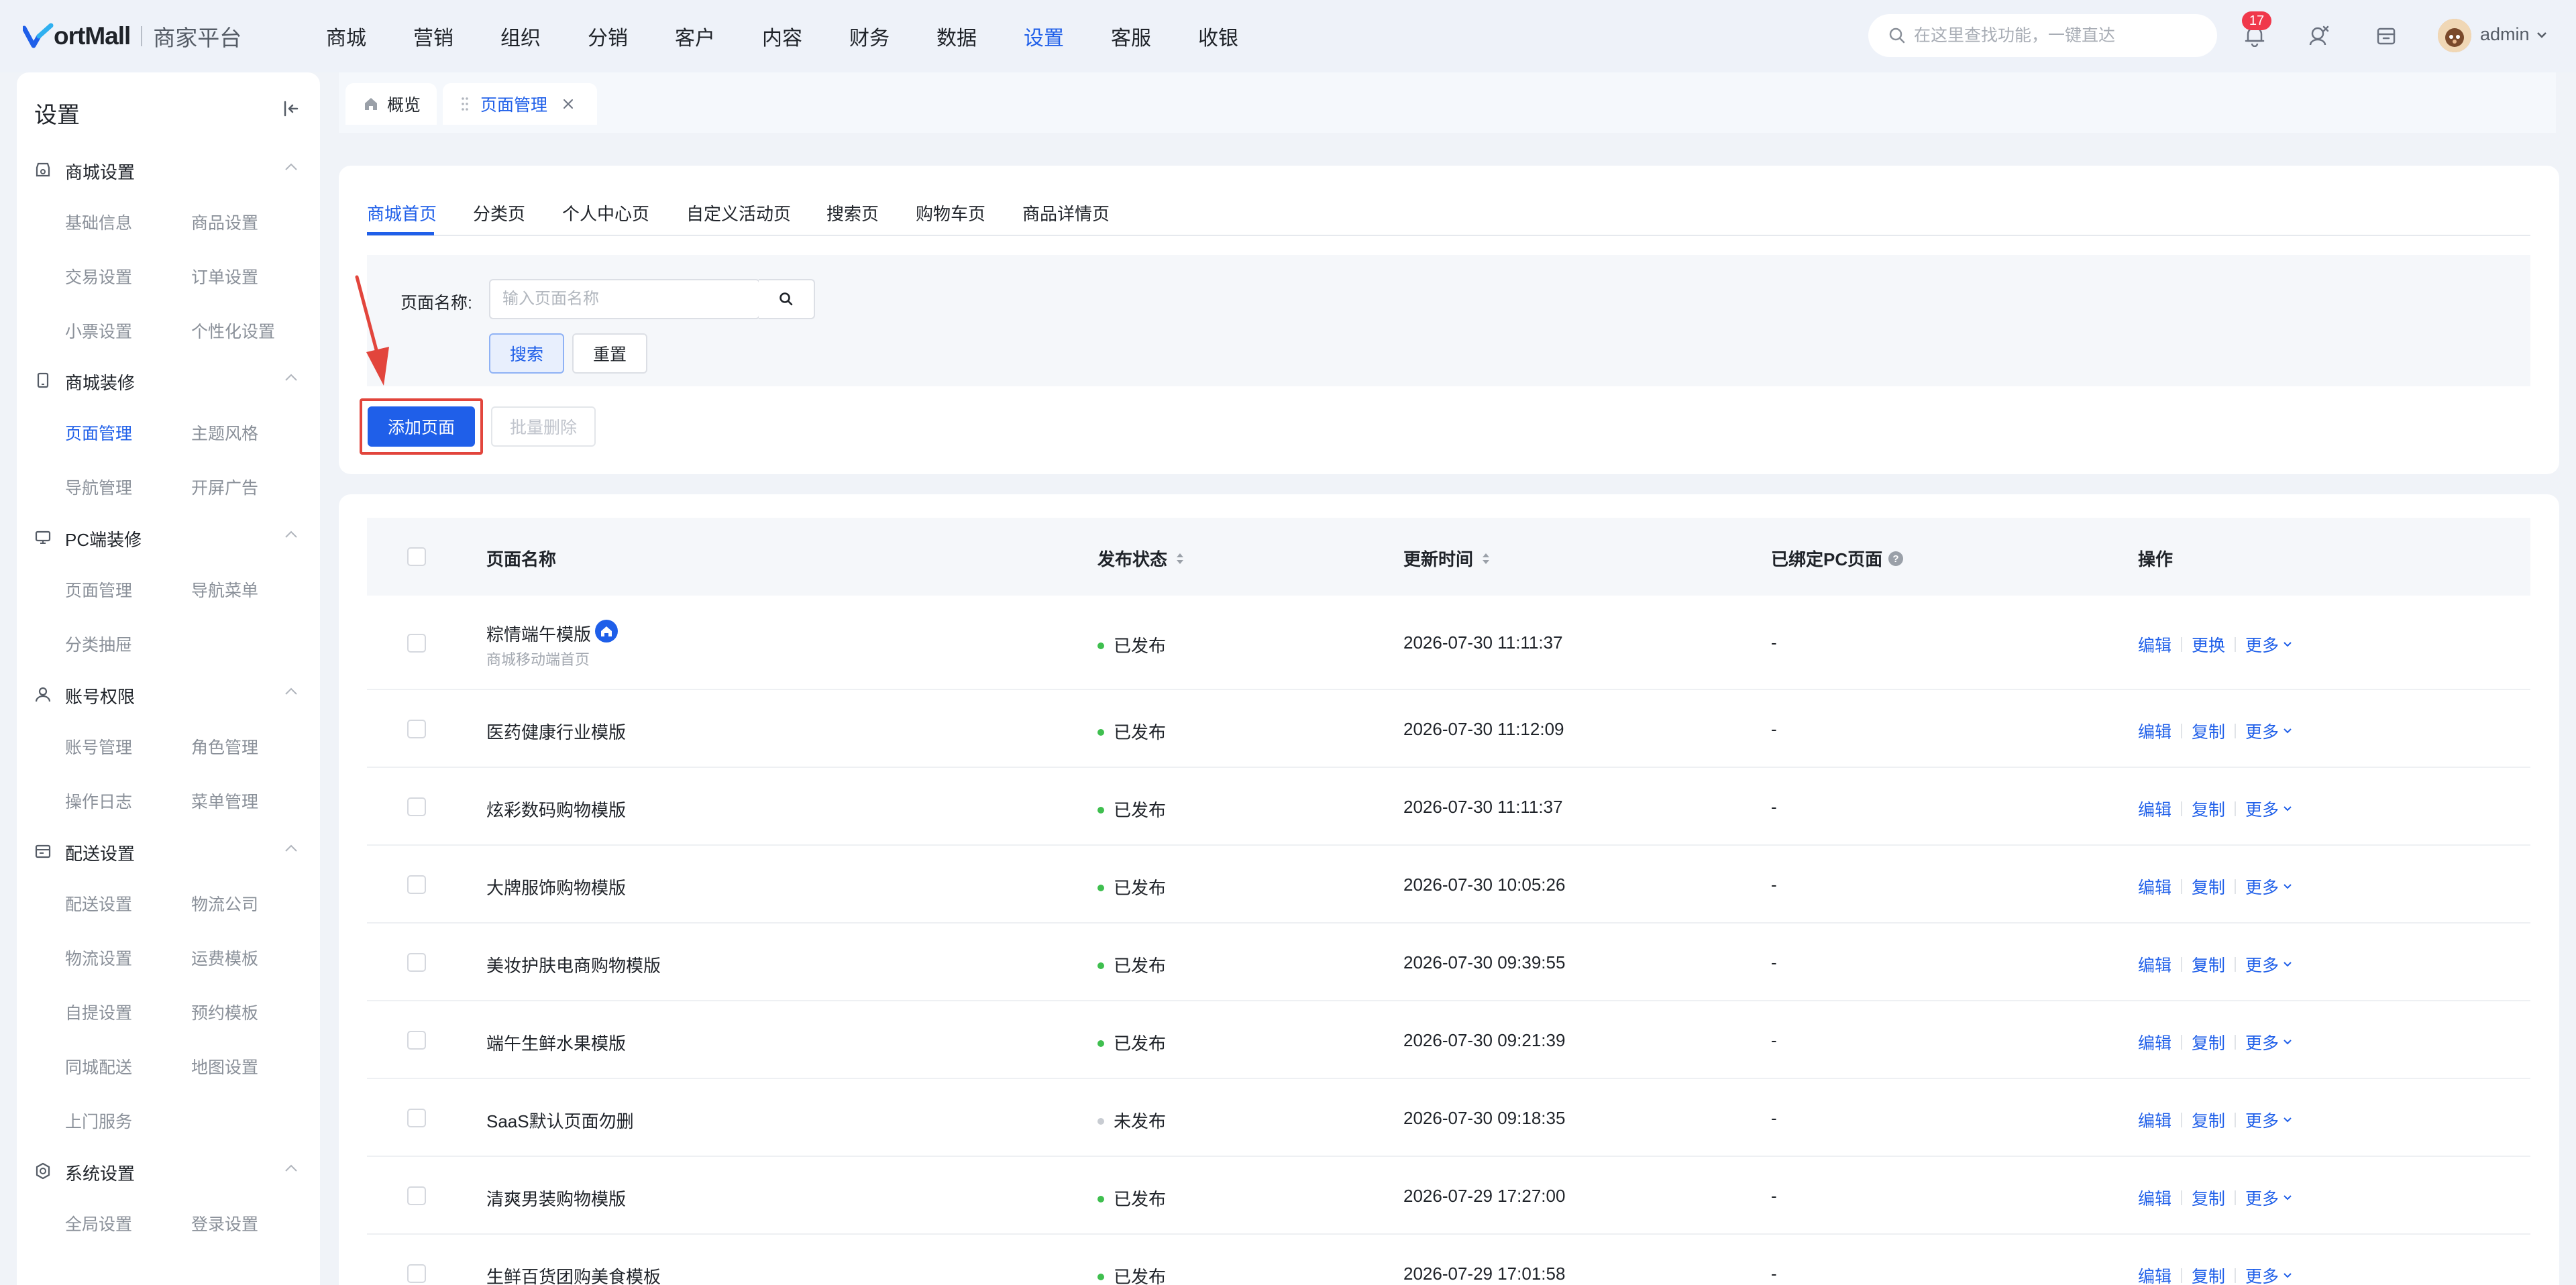 The height and width of the screenshot is (1285, 2576). I want to click on sidebar-item-logistics-company: 物流公司, so click(224, 903).